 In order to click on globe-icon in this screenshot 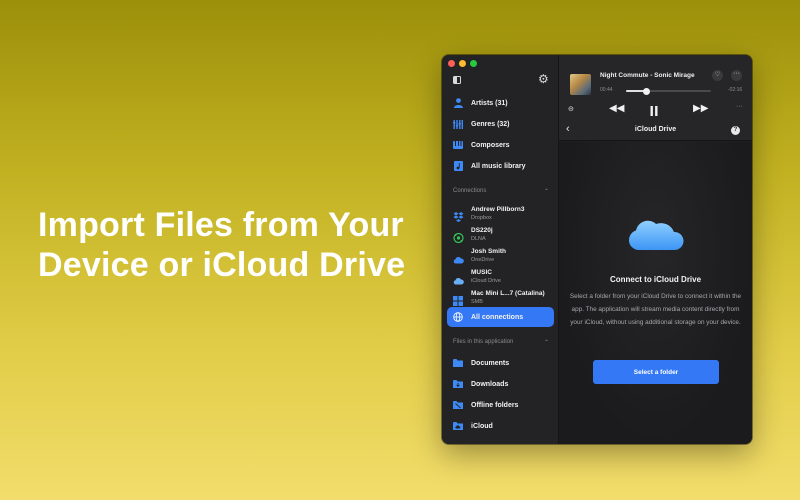, I will do `click(458, 317)`.